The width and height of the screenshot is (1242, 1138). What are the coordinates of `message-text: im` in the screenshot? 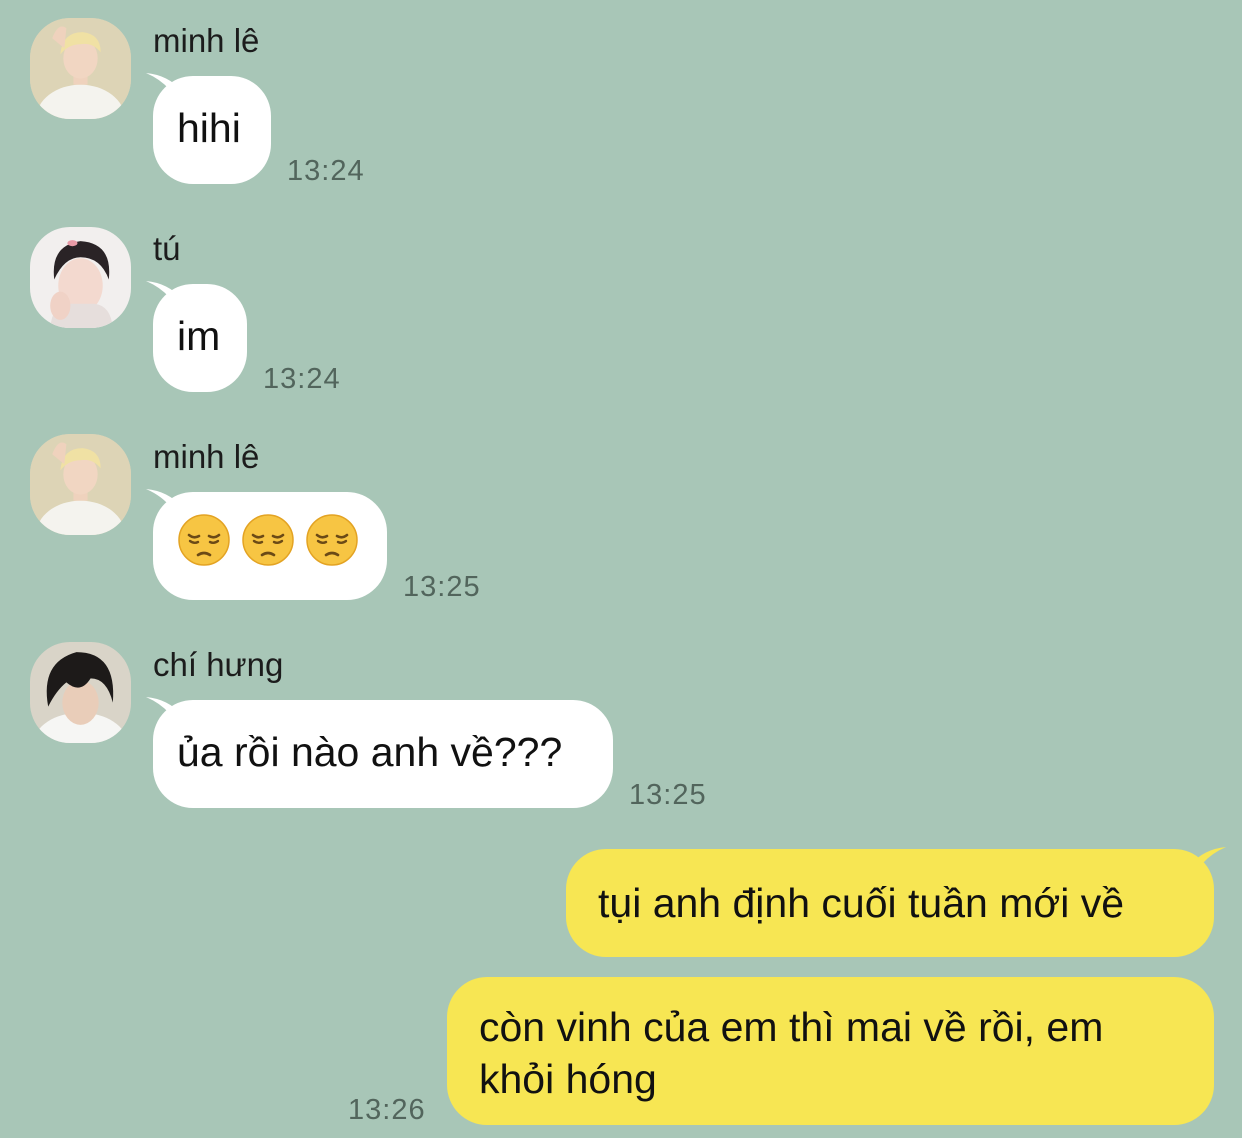 It's located at (199, 336).